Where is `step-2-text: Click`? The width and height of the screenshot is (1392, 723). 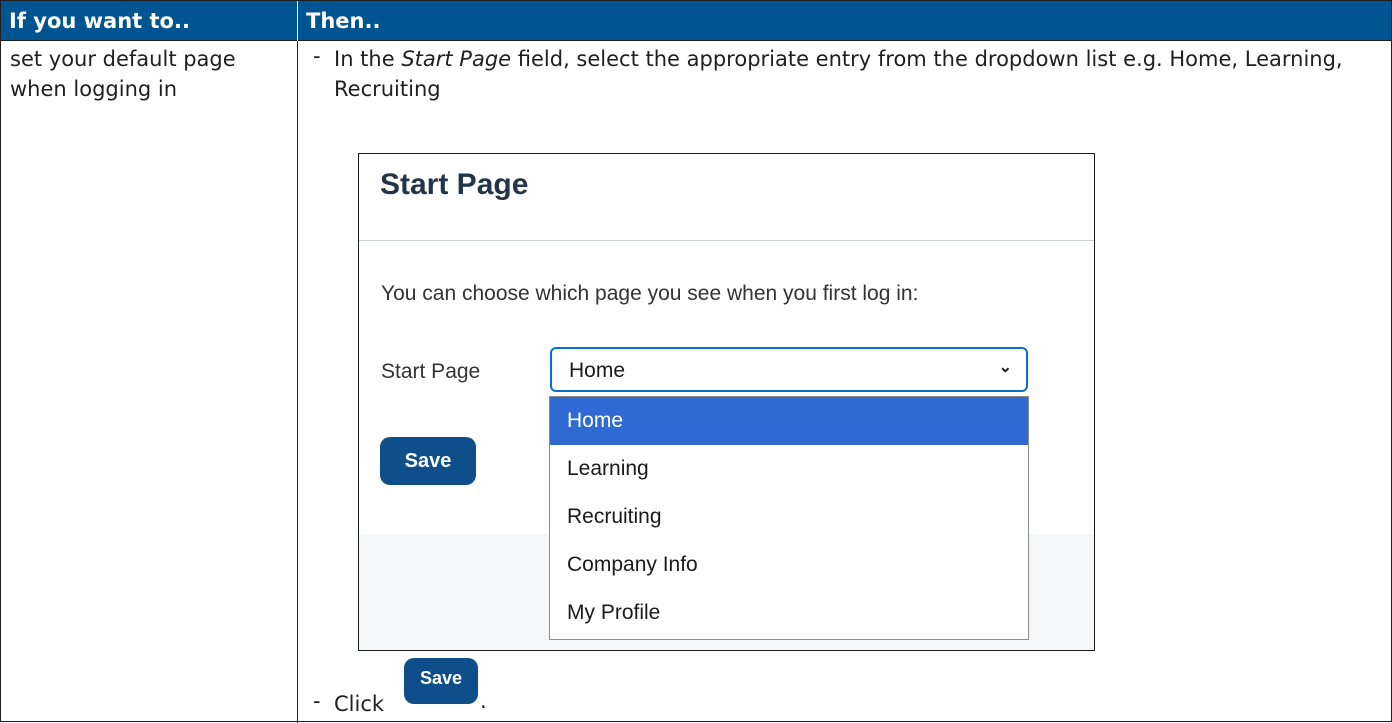 step-2-text: Click is located at coordinates (359, 704).